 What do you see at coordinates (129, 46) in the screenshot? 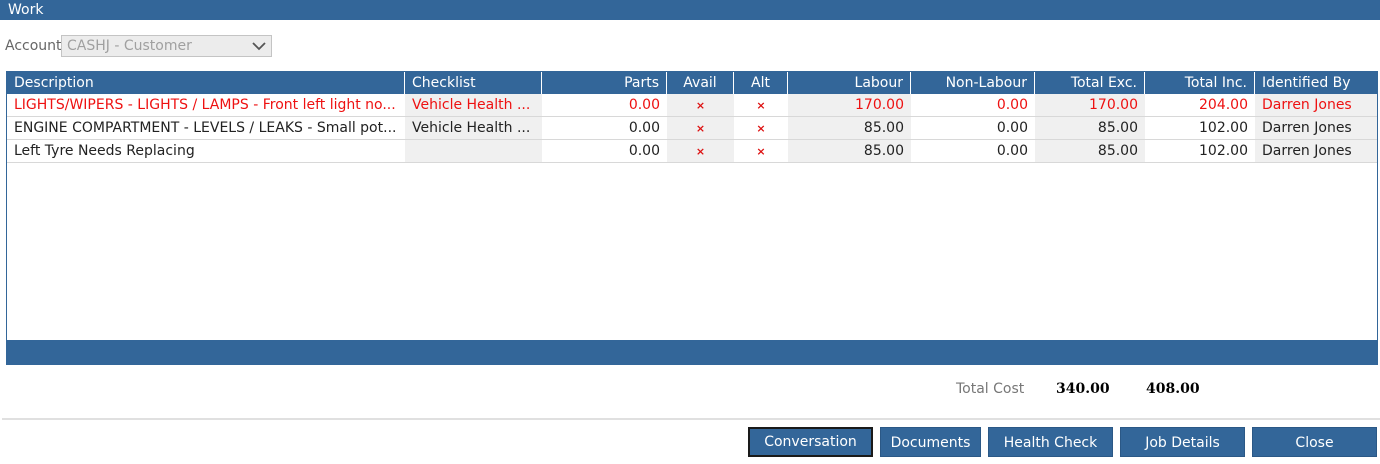
I see `account-select-value: CASHJ - Customer` at bounding box center [129, 46].